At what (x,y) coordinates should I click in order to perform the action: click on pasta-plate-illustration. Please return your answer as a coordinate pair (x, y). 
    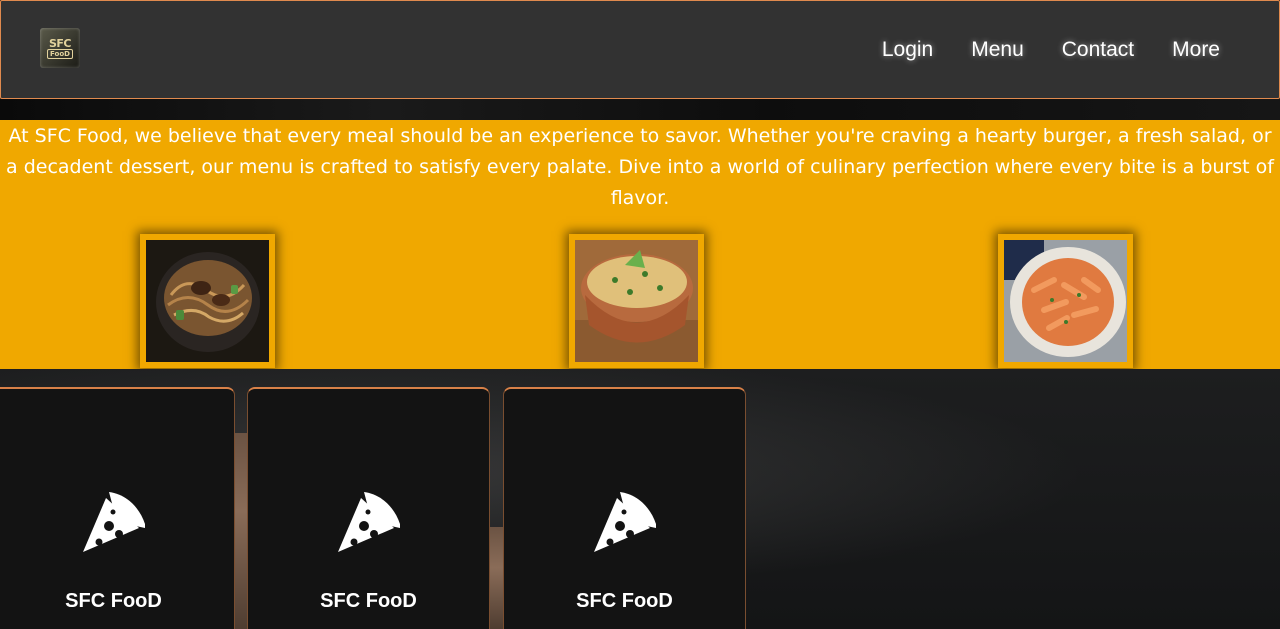
    Looking at the image, I should click on (1065, 301).